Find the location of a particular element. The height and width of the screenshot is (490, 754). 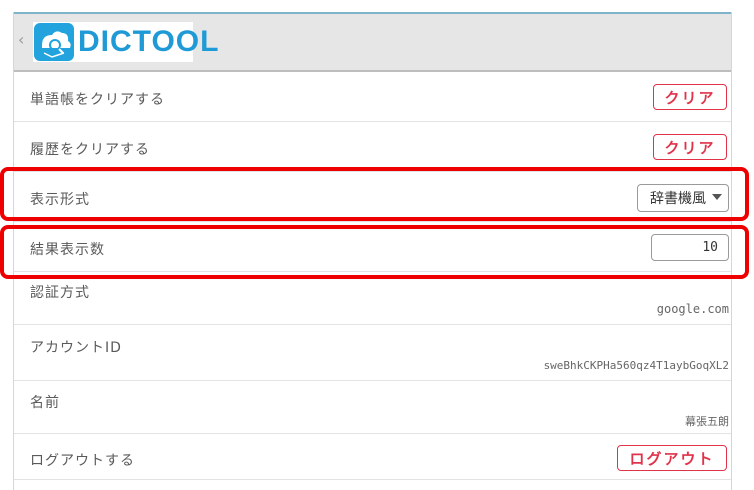

logo-text: DICTOOL is located at coordinates (149, 41).